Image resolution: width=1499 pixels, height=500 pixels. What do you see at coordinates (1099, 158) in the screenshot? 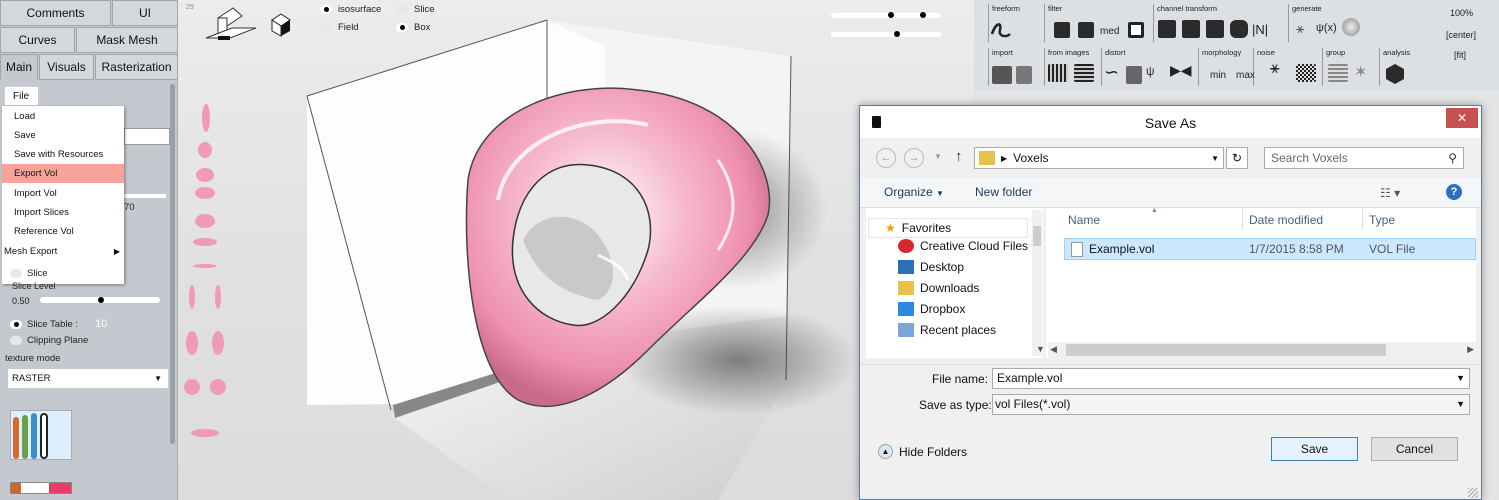
I see `address-bar: ▶ Voxels ▼` at bounding box center [1099, 158].